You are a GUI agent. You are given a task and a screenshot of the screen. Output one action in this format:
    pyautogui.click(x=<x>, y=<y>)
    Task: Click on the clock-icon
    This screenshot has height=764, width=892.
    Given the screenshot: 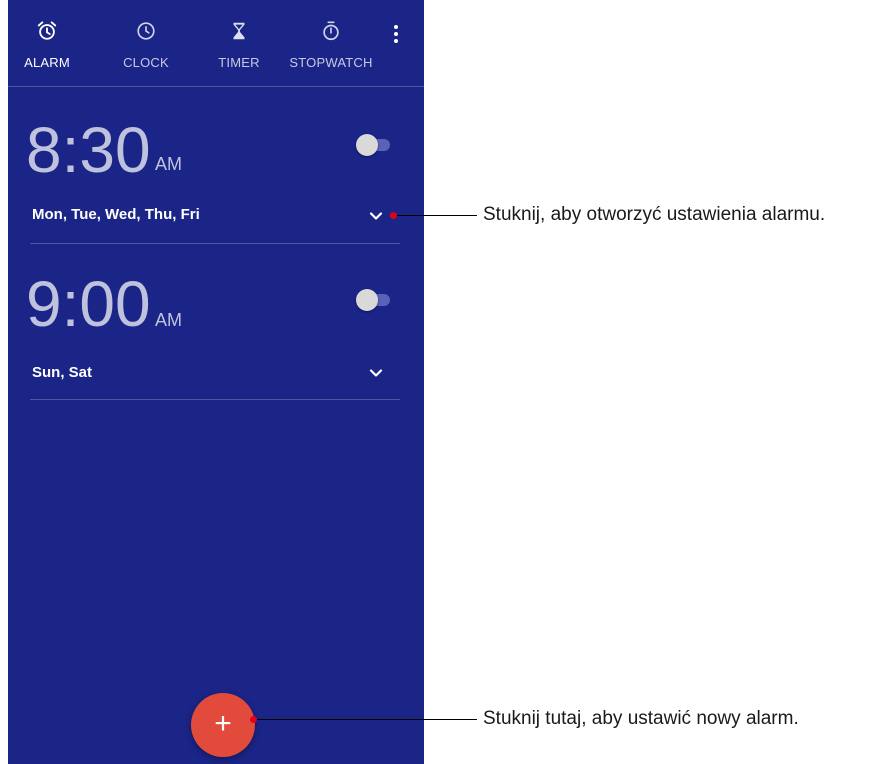 What is the action you would take?
    pyautogui.click(x=146, y=31)
    